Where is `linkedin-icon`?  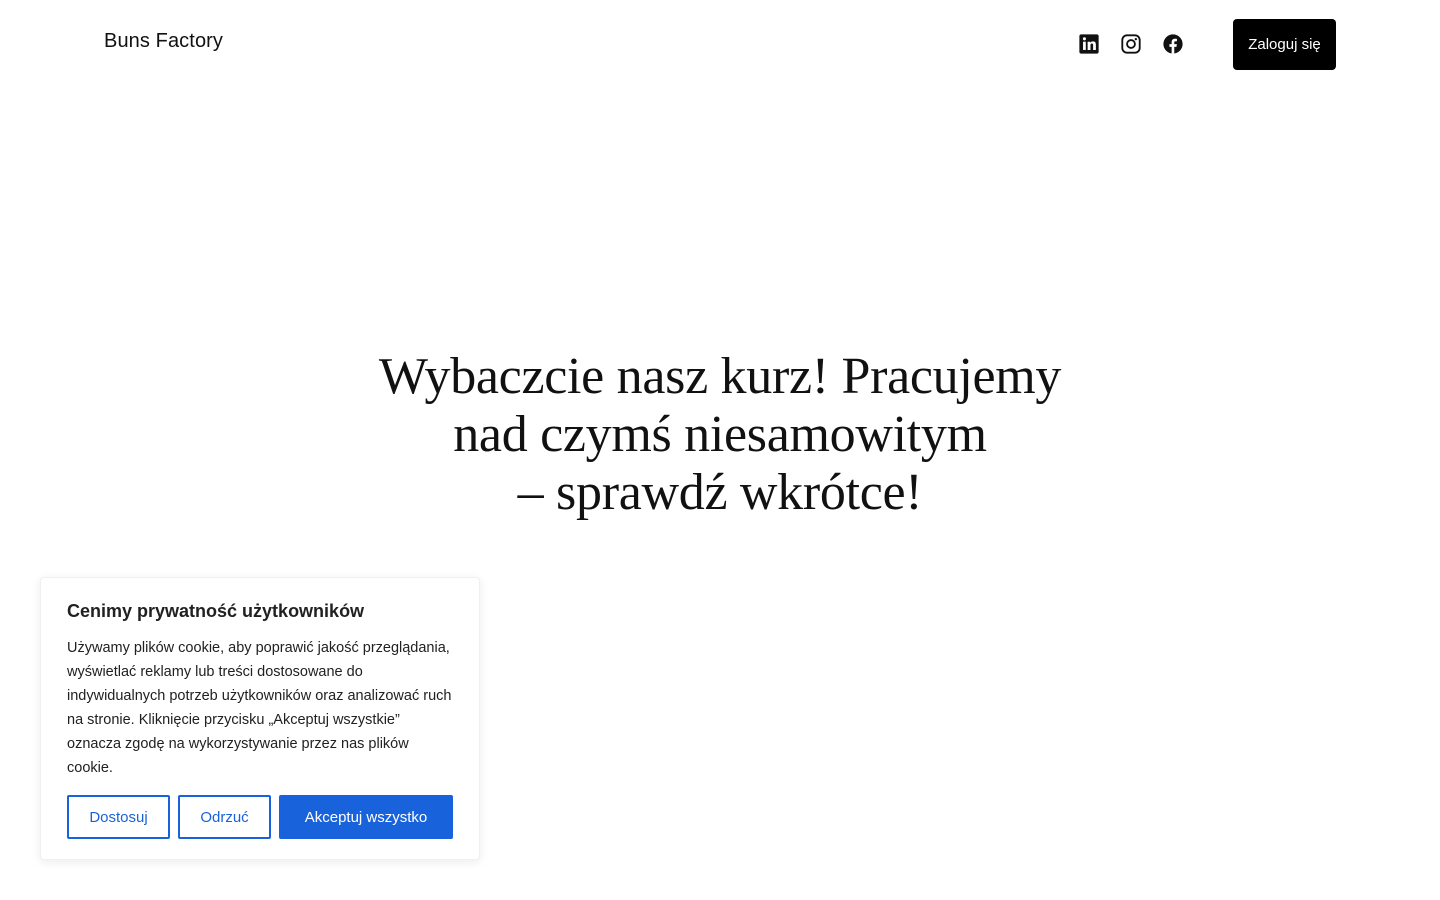 linkedin-icon is located at coordinates (1089, 44).